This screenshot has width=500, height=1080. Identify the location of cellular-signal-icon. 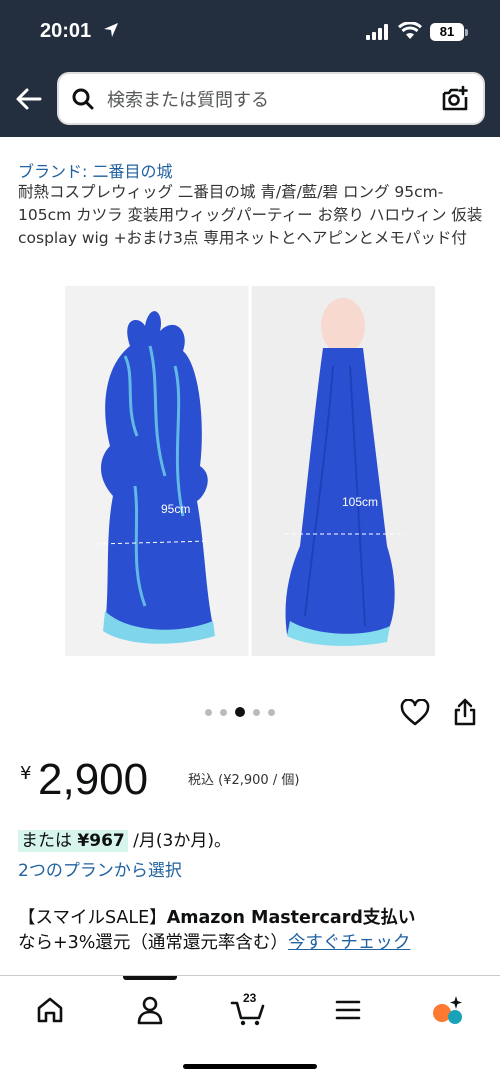
(377, 32).